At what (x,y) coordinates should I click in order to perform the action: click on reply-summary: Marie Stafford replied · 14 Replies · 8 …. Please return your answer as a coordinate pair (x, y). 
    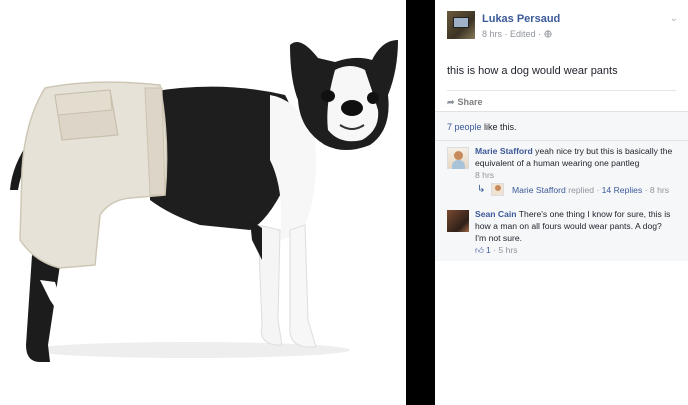
    Looking at the image, I should click on (590, 190).